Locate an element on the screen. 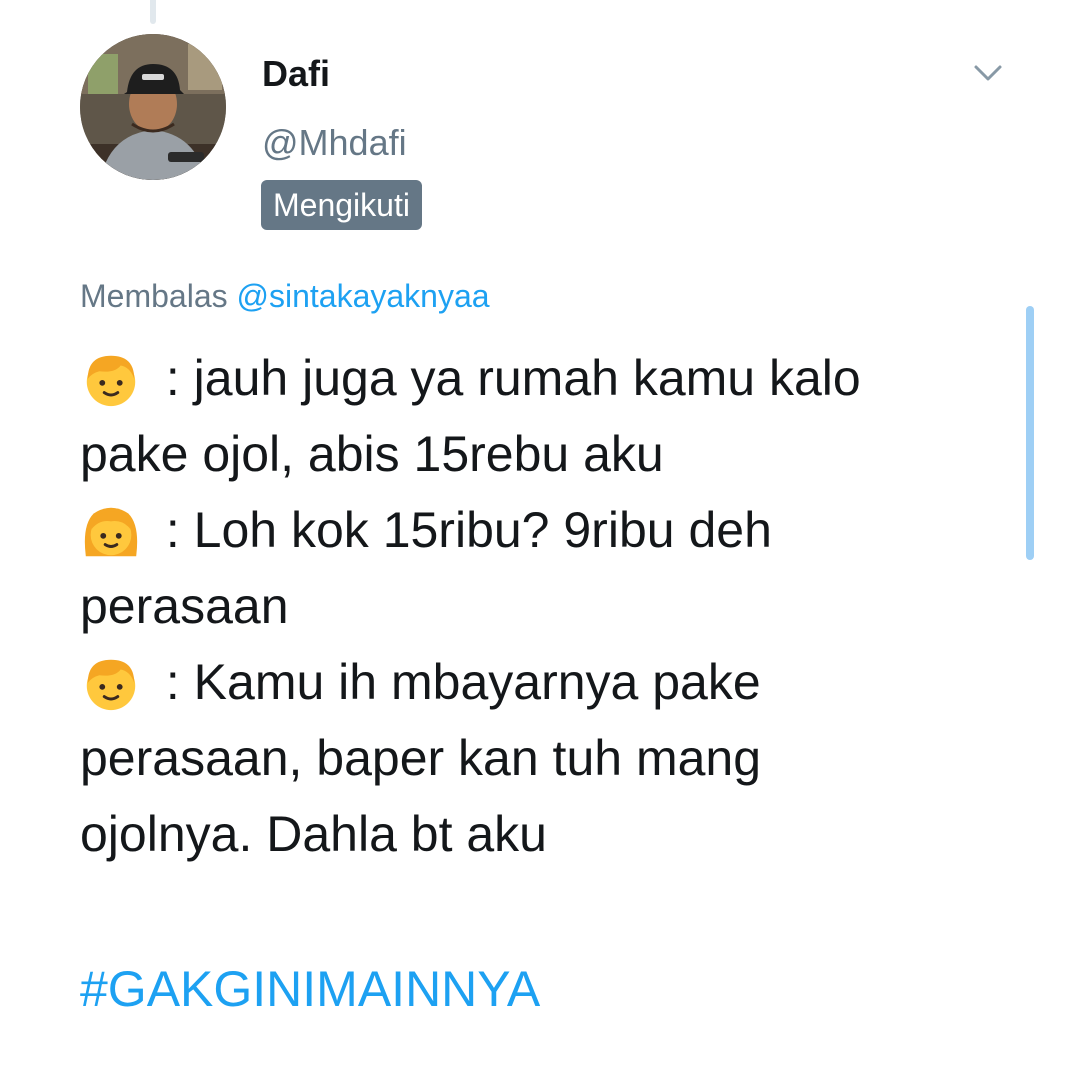 This screenshot has height=1080, width=1080. chevron-down-icon is located at coordinates (988, 73).